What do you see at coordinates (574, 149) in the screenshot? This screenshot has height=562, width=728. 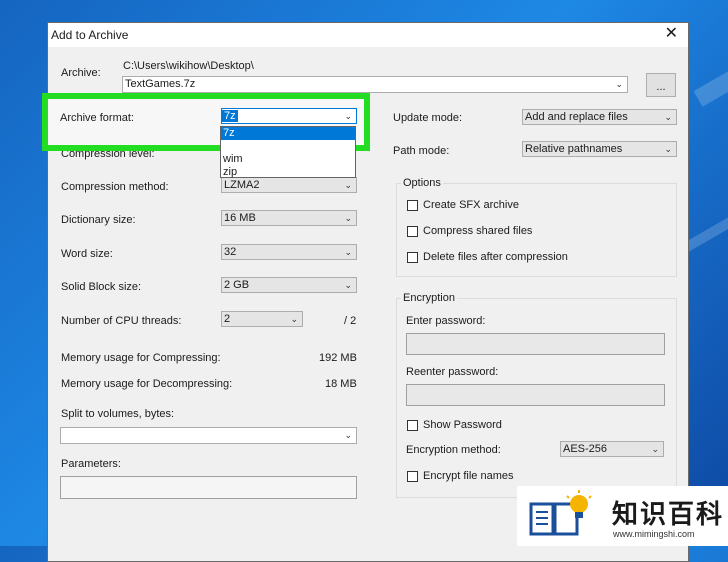 I see `path-mode-value: Relative pathnames` at bounding box center [574, 149].